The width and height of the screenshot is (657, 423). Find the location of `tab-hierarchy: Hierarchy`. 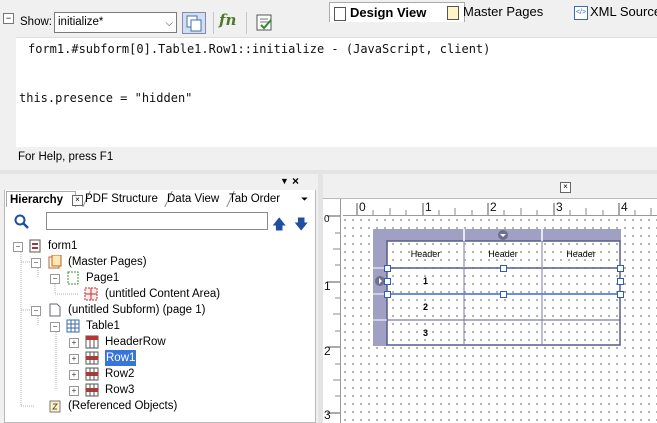

tab-hierarchy: Hierarchy is located at coordinates (41, 199).